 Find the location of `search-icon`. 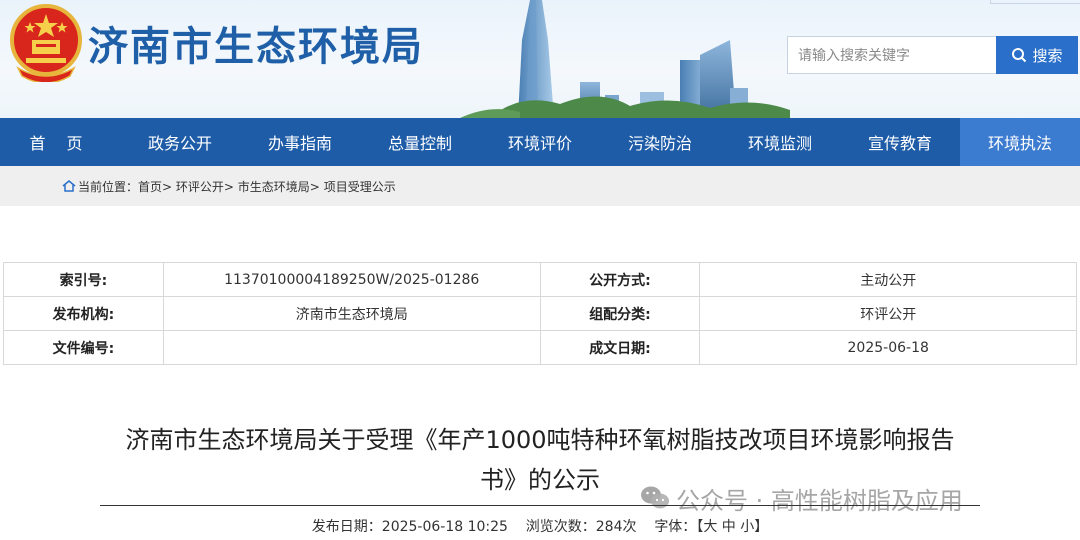

search-icon is located at coordinates (1019, 55).